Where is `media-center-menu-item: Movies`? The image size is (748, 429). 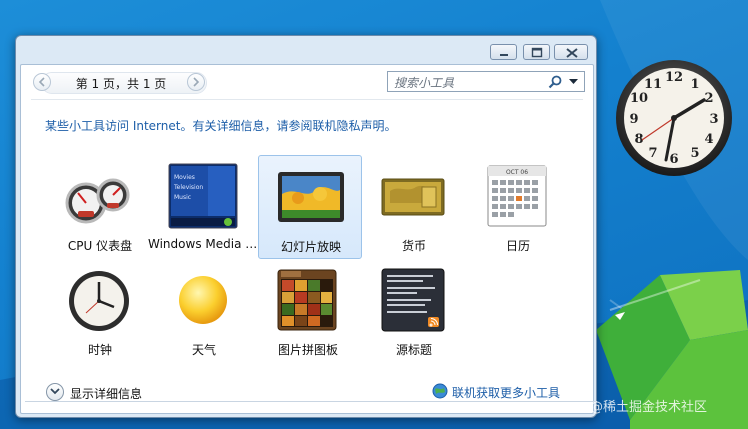 media-center-menu-item: Movies is located at coordinates (184, 177).